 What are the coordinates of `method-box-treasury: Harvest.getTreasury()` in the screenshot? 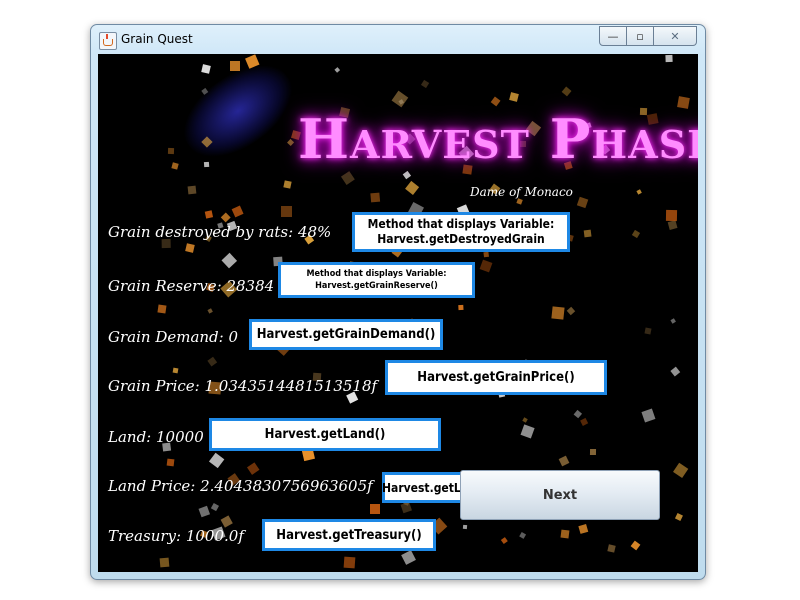 It's located at (349, 535).